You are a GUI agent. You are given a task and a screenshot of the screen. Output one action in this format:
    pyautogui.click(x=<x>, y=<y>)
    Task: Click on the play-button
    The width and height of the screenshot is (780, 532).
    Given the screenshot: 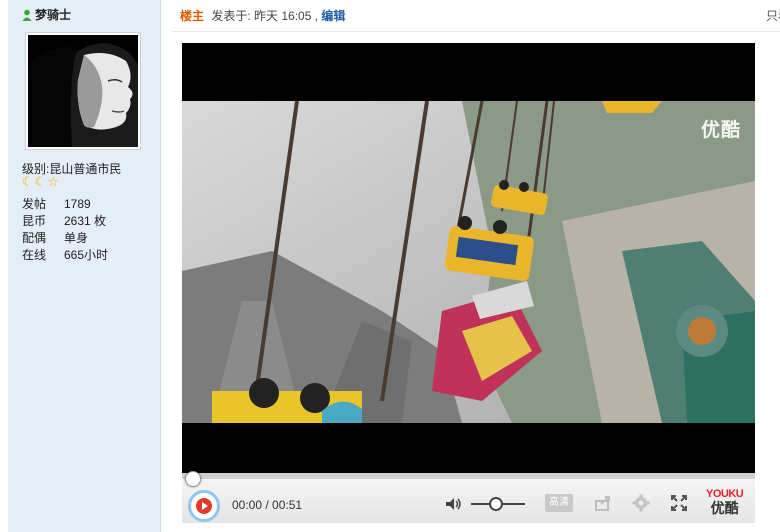 What is the action you would take?
    pyautogui.click(x=204, y=506)
    